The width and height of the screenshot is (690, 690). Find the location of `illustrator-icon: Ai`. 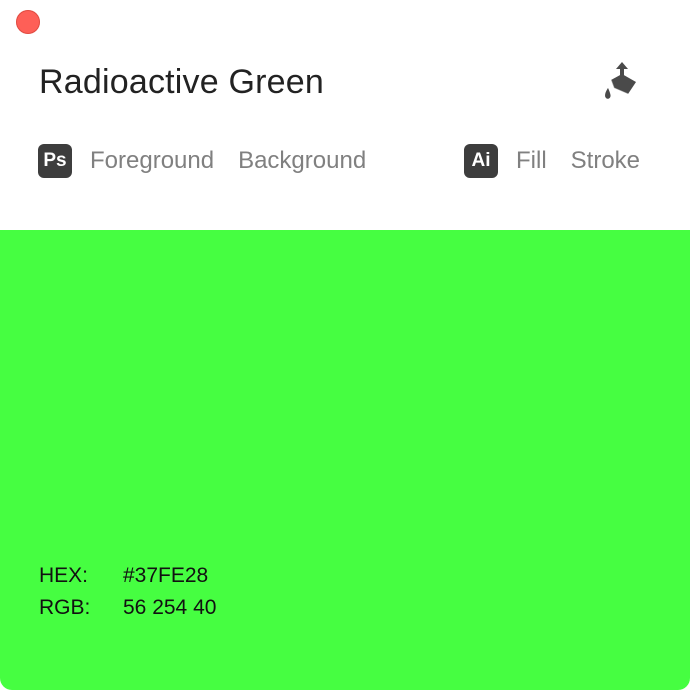

illustrator-icon: Ai is located at coordinates (481, 161).